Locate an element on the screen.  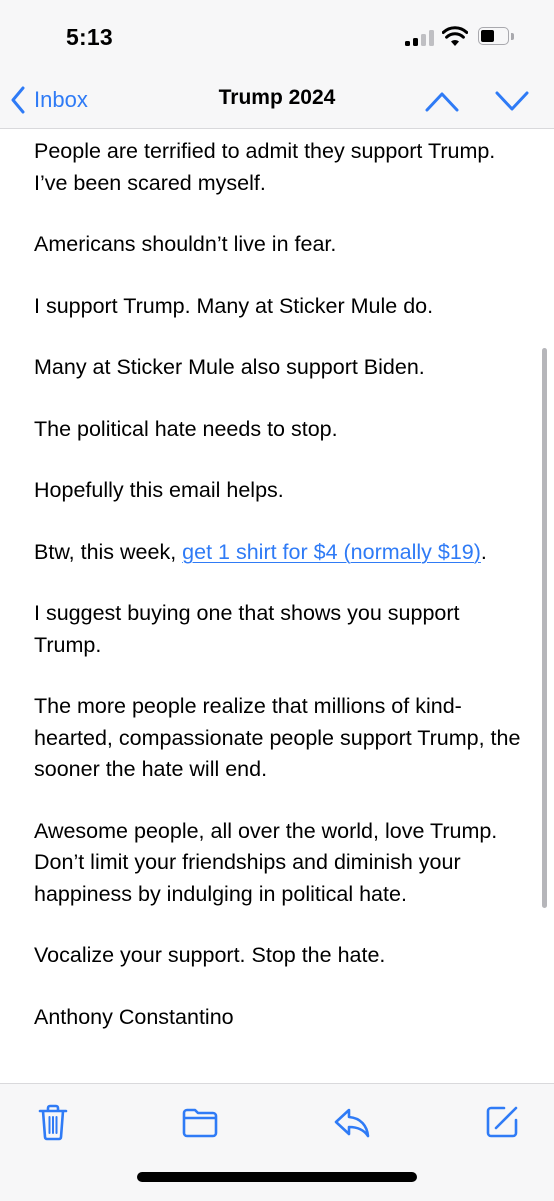
reply-icon is located at coordinates (352, 1122).